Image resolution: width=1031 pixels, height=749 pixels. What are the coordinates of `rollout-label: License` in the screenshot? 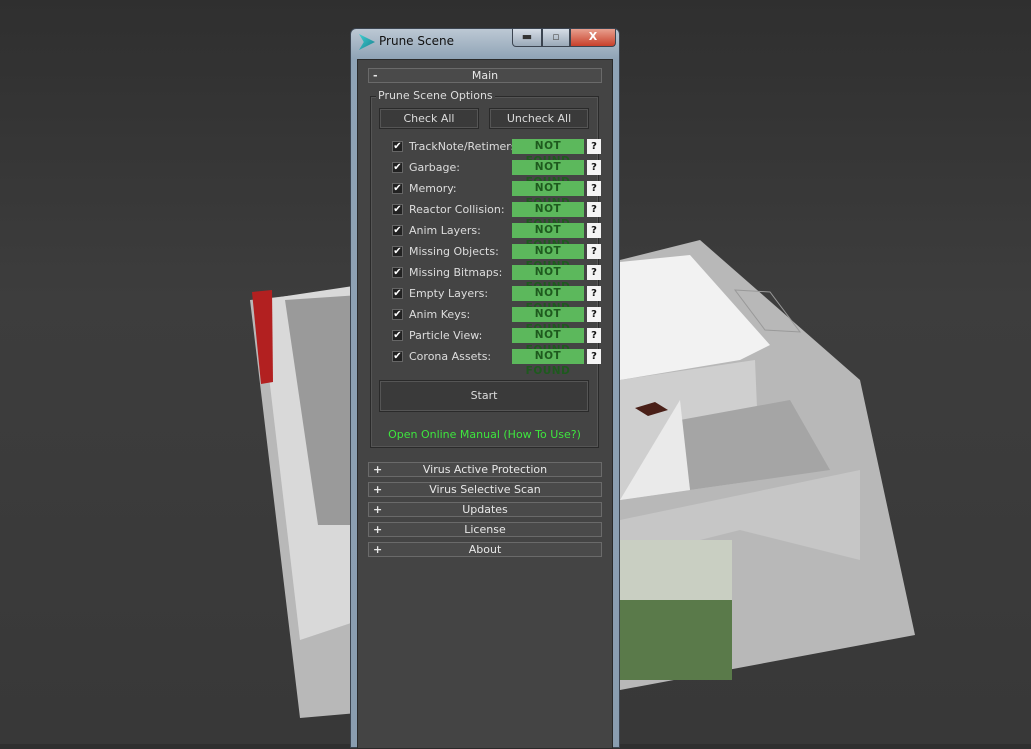 It's located at (485, 529).